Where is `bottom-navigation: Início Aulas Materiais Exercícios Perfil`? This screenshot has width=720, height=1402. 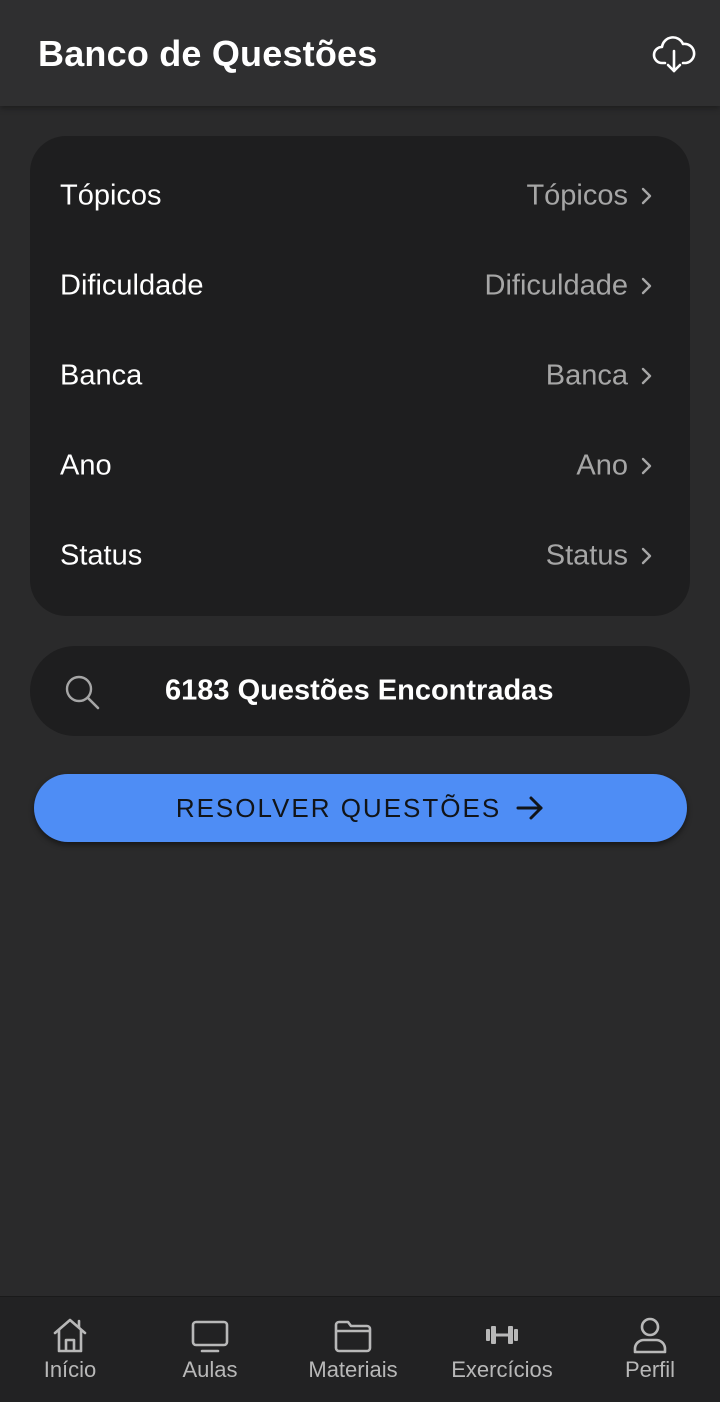 bottom-navigation: Início Aulas Materiais Exercícios Perfil is located at coordinates (360, 1349).